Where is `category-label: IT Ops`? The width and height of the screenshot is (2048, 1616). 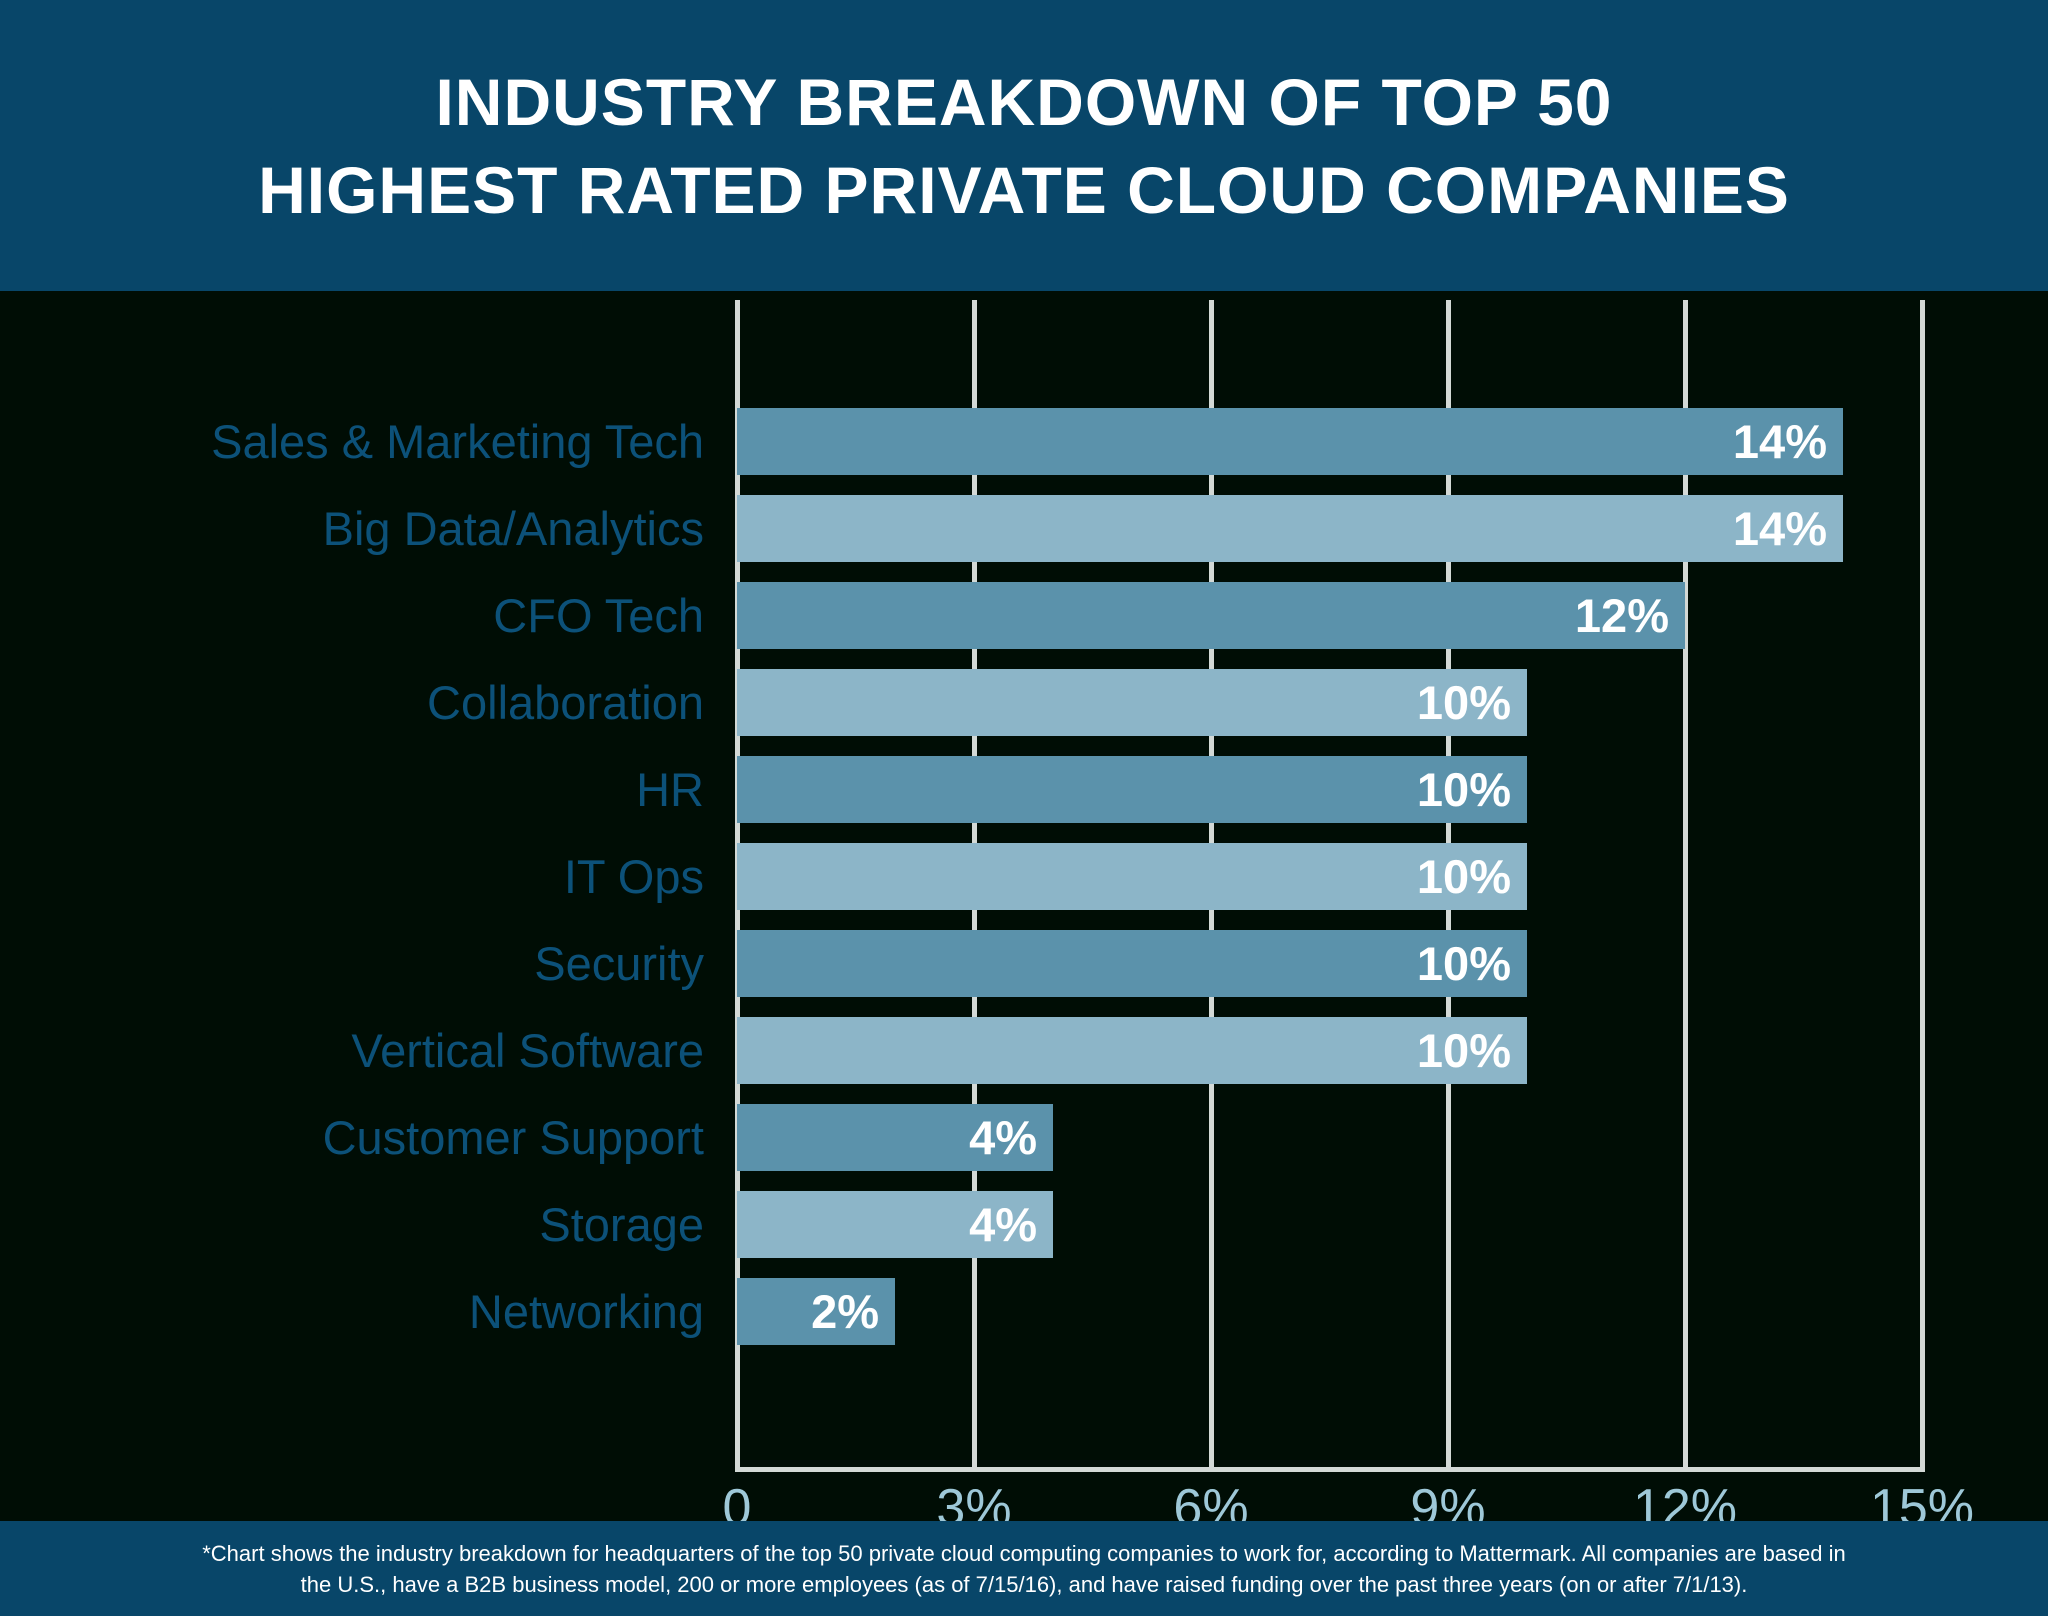 category-label: IT Ops is located at coordinates (633, 876).